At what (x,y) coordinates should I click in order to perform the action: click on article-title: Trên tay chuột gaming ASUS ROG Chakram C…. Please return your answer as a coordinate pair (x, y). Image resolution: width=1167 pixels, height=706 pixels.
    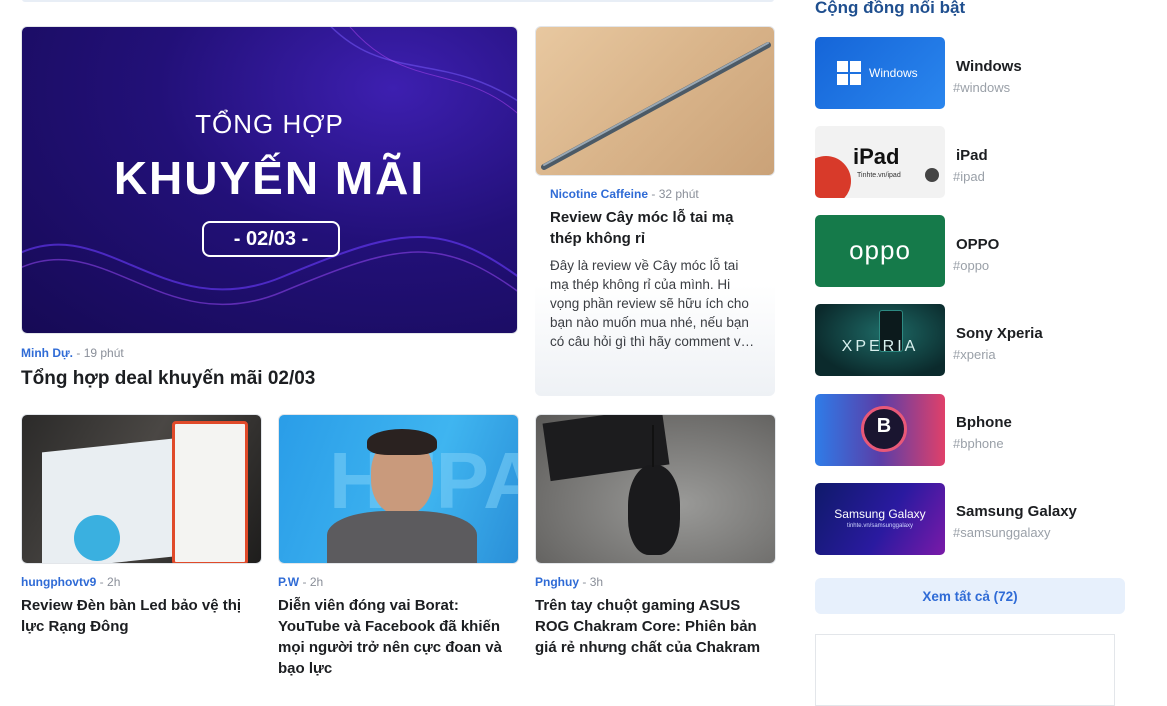
    Looking at the image, I should click on (655, 626).